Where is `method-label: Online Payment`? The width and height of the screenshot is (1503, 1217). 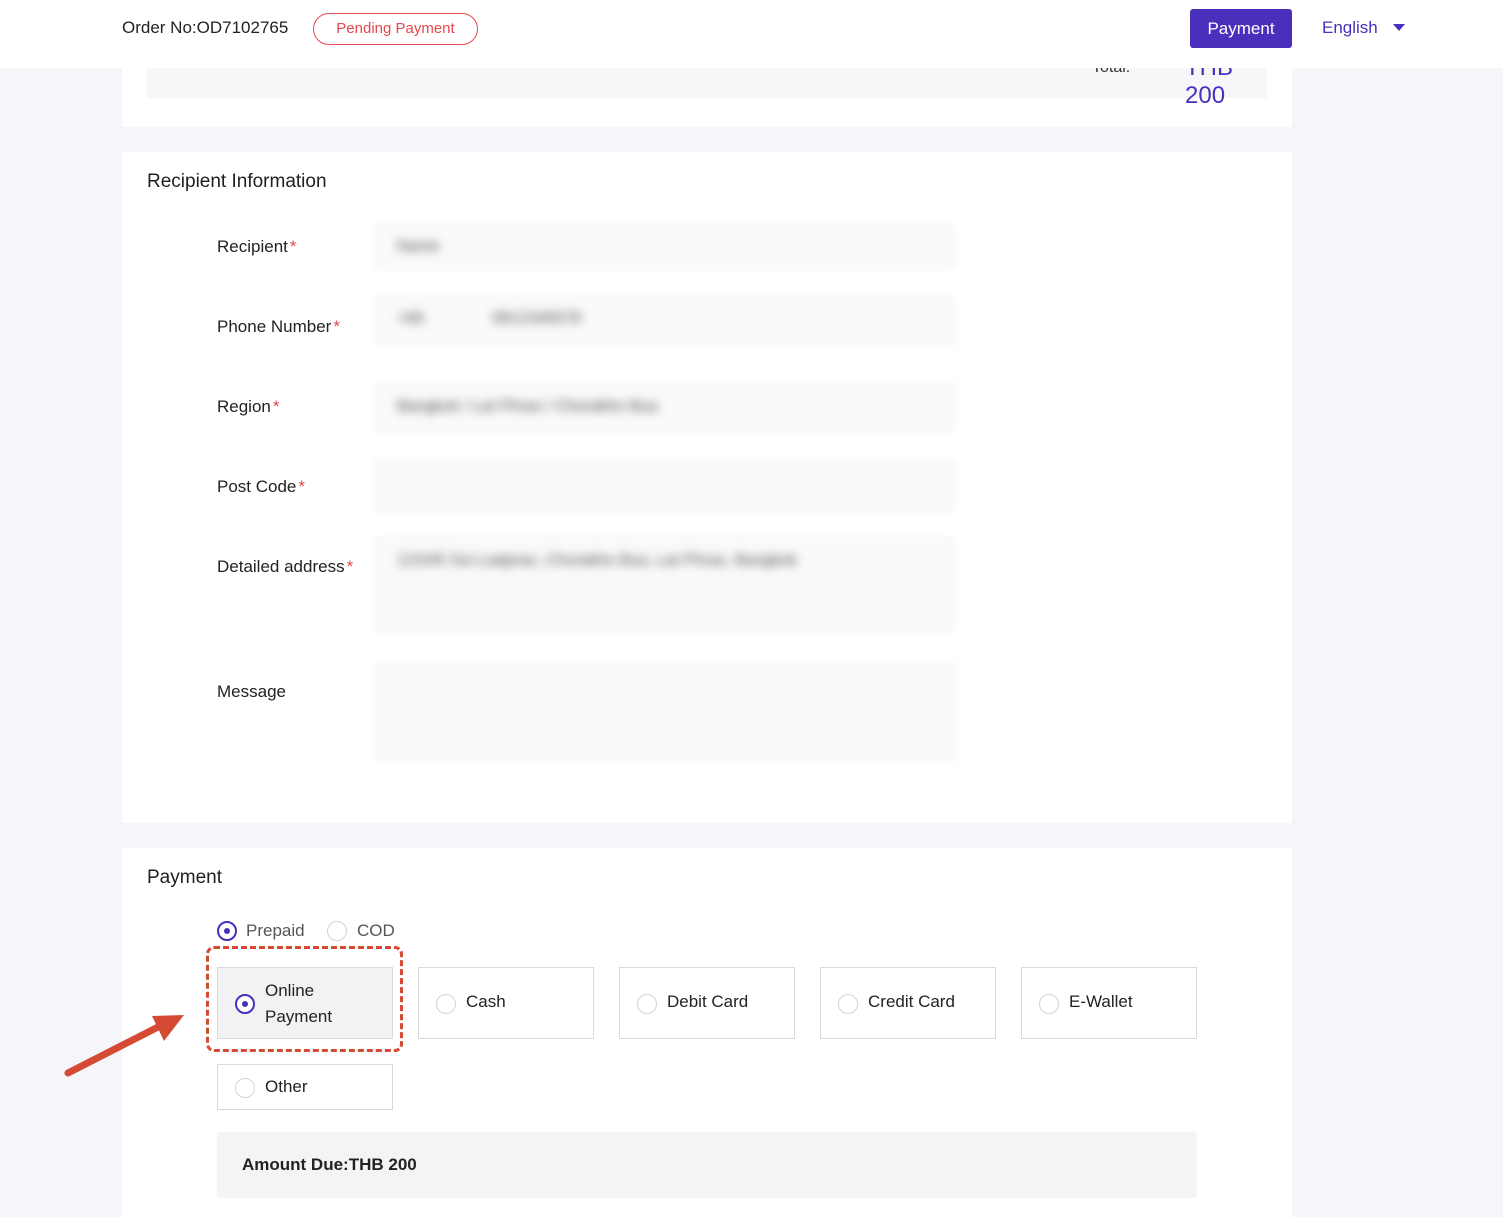 method-label: Online Payment is located at coordinates (299, 1003).